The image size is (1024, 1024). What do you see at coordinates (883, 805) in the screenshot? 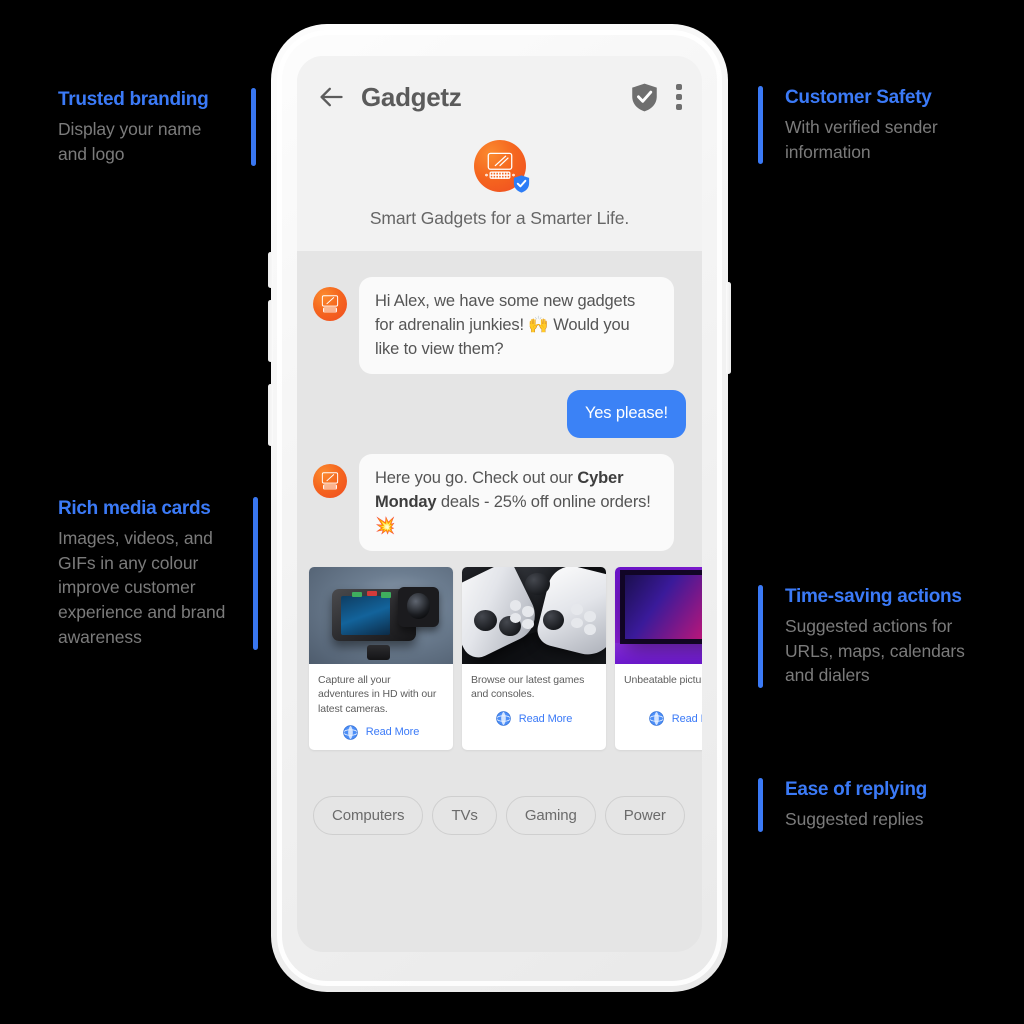
I see `callout-ease-of-replying: Ease of replying Suggested replies` at bounding box center [883, 805].